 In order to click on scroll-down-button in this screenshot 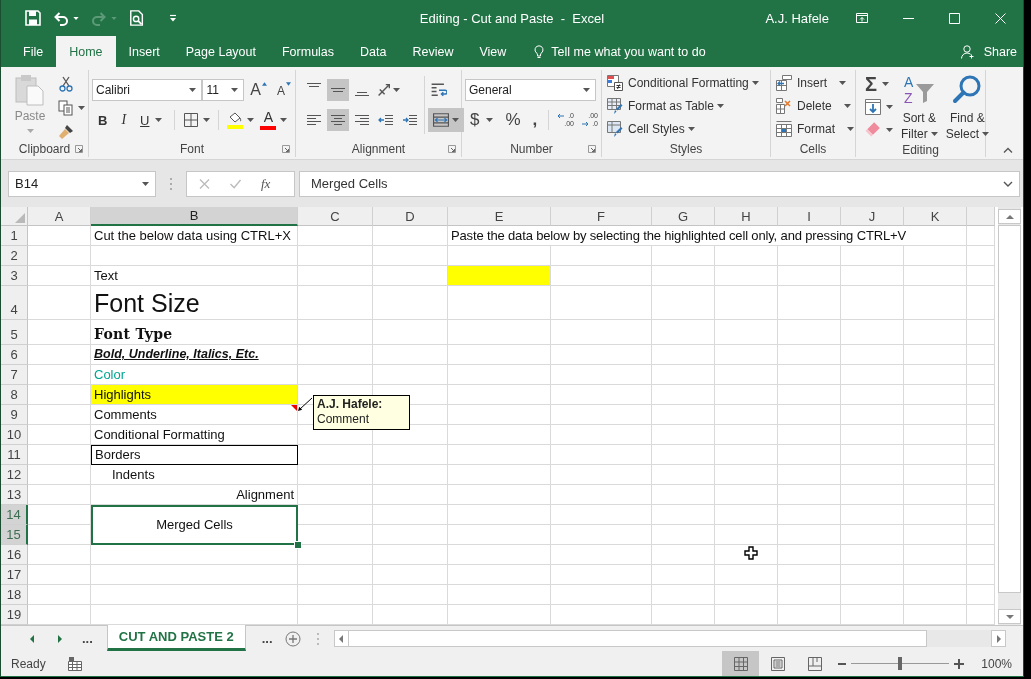, I will do `click(1009, 616)`.